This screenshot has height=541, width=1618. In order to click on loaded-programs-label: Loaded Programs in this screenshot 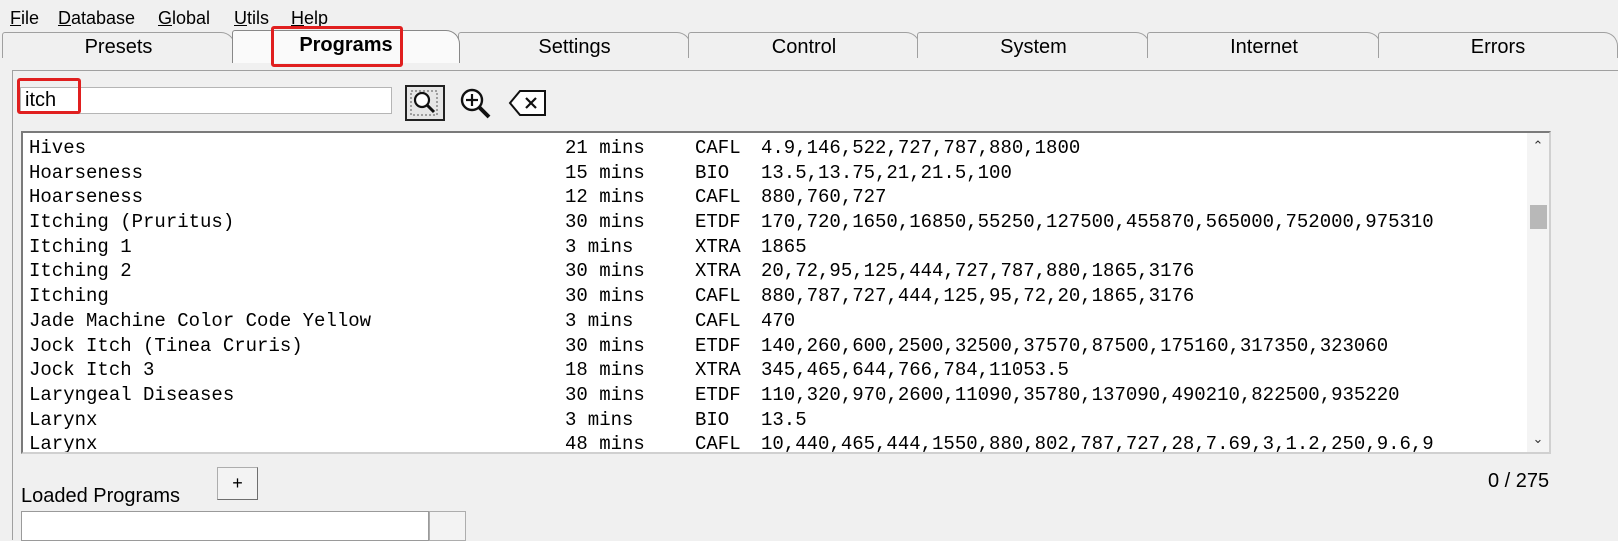, I will do `click(100, 496)`.